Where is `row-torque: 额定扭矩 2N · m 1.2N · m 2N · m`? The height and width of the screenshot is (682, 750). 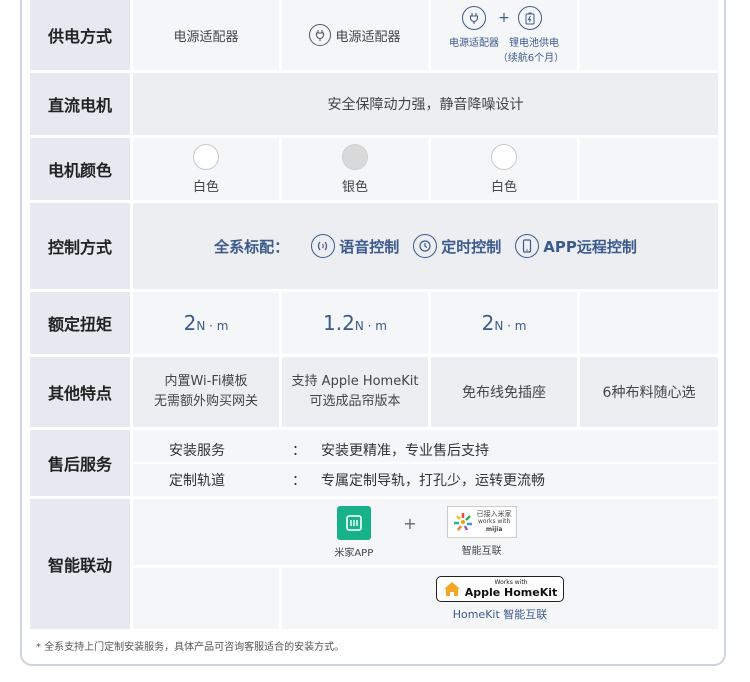
row-torque: 额定扭矩 2N · m 1.2N · m 2N · m is located at coordinates (374, 323).